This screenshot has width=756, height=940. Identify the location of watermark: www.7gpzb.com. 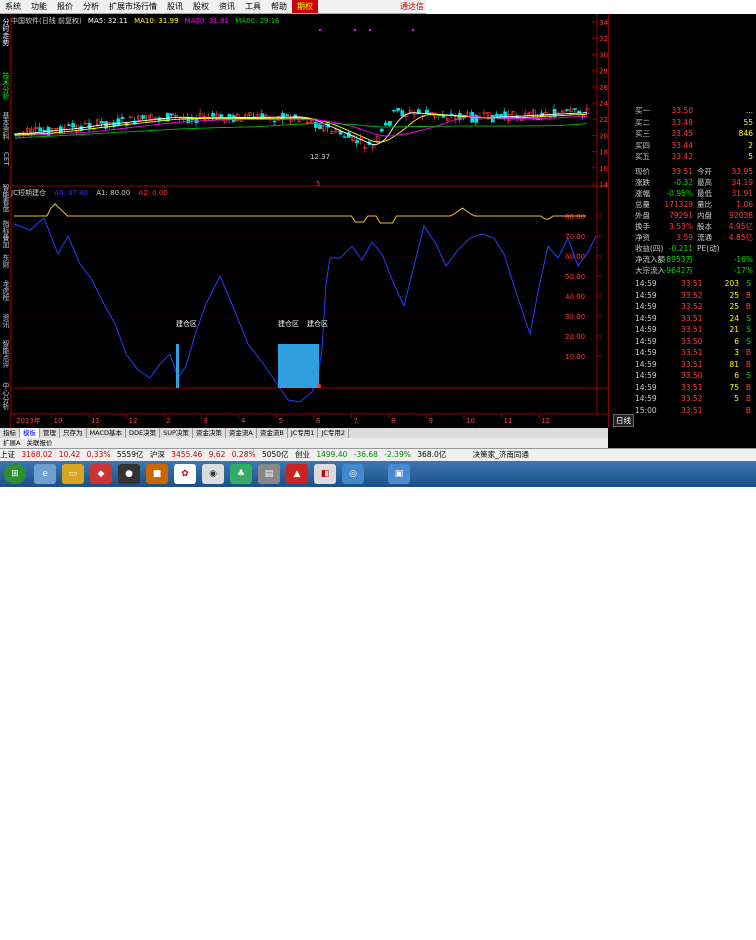
(683, 933).